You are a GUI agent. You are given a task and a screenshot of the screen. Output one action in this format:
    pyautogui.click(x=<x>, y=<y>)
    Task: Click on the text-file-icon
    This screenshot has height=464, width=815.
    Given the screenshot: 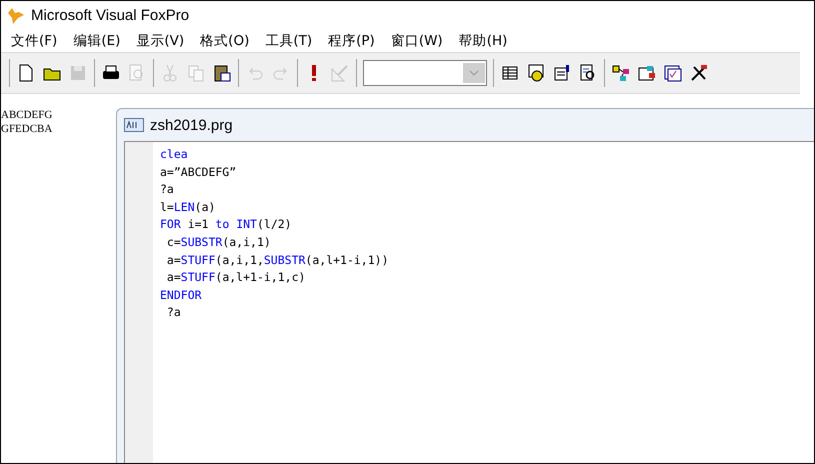 What is the action you would take?
    pyautogui.click(x=134, y=125)
    